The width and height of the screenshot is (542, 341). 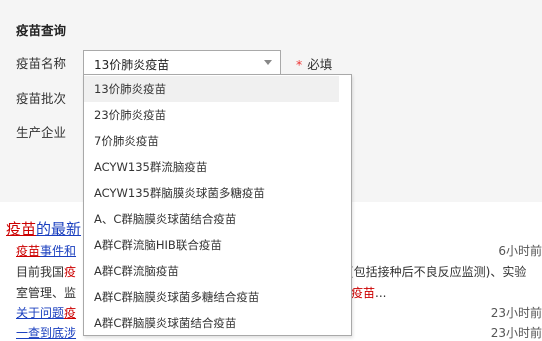 I want to click on dropdown-option: A群C群脑膜炎球菌多糖结合疫苗, so click(x=212, y=297).